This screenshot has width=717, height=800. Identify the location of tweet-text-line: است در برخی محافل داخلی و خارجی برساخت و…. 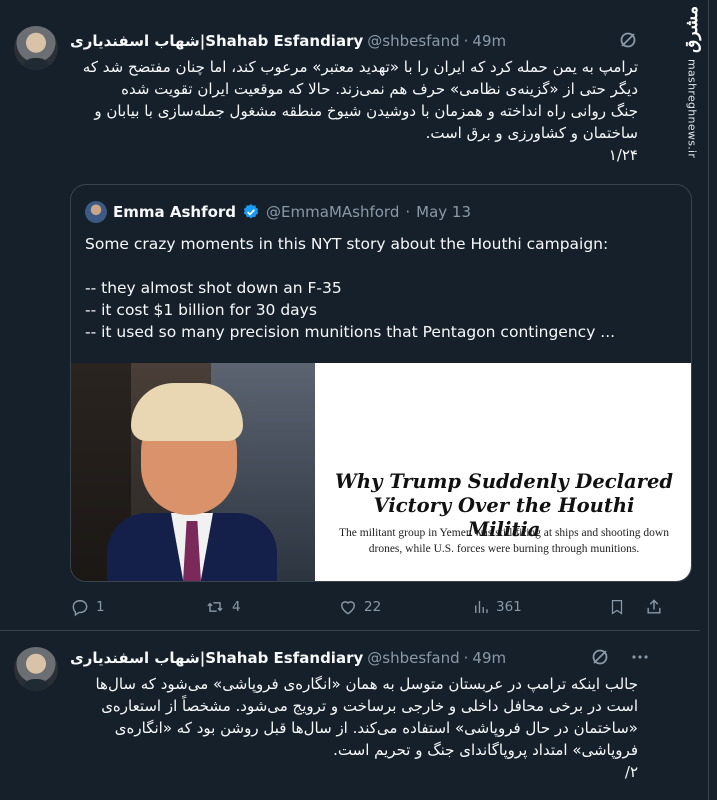
(369, 706).